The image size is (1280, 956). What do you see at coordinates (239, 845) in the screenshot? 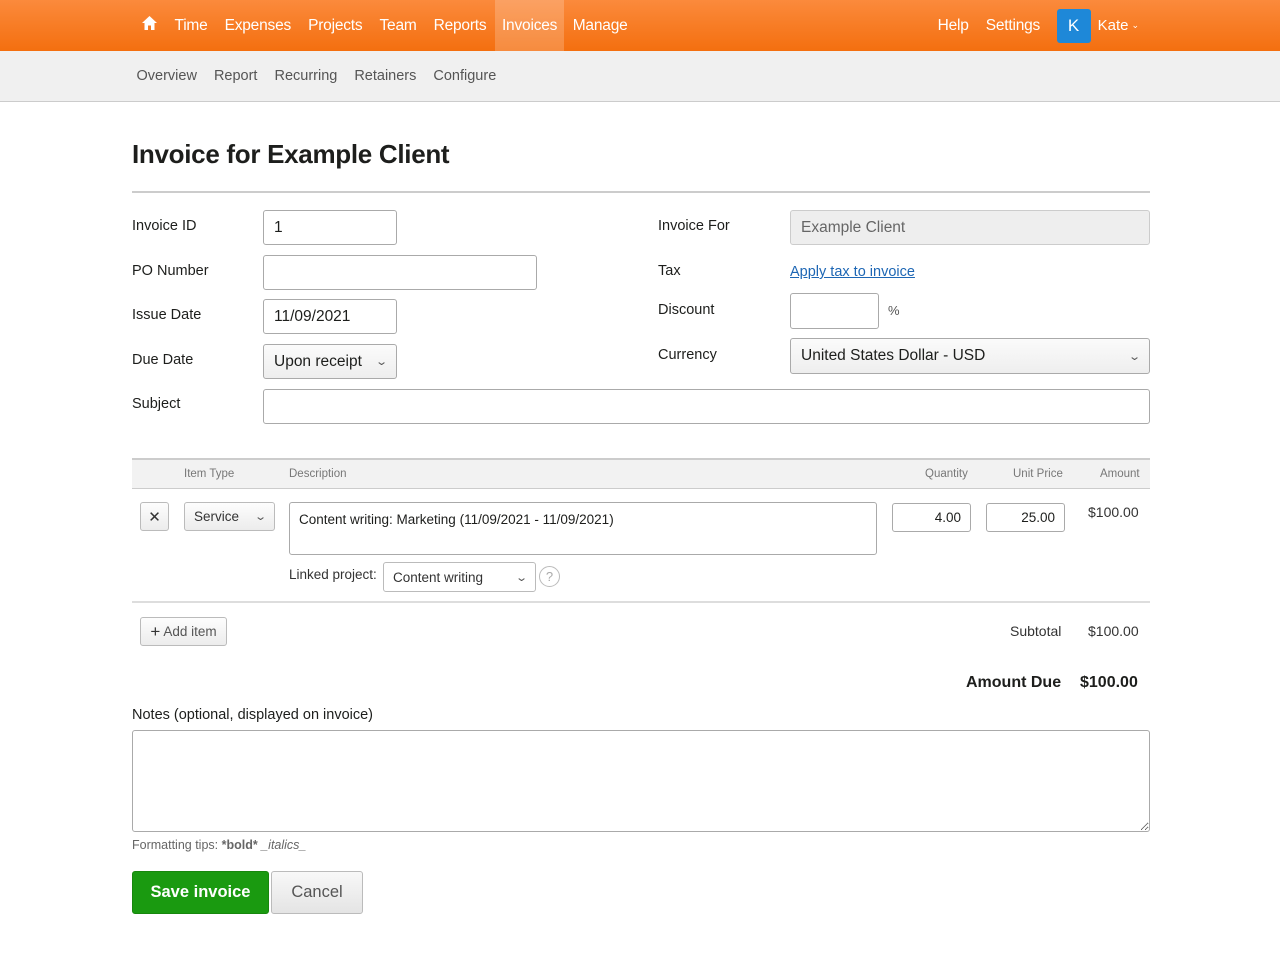
I see `tips-bold: *bold*` at bounding box center [239, 845].